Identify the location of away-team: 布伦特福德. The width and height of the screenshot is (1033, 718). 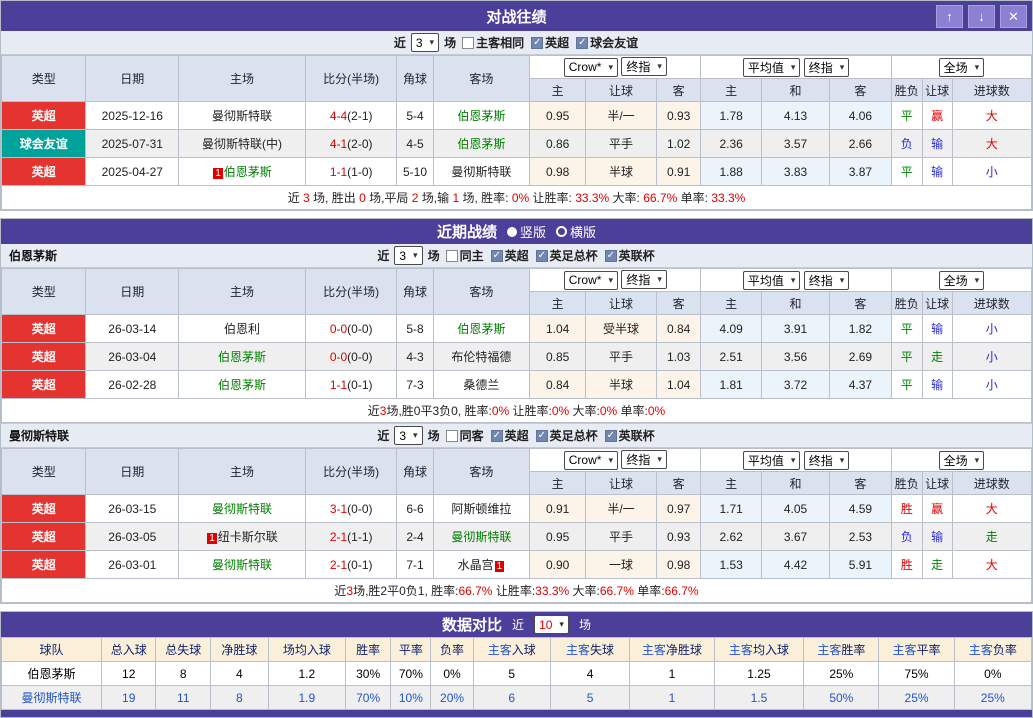
(481, 356).